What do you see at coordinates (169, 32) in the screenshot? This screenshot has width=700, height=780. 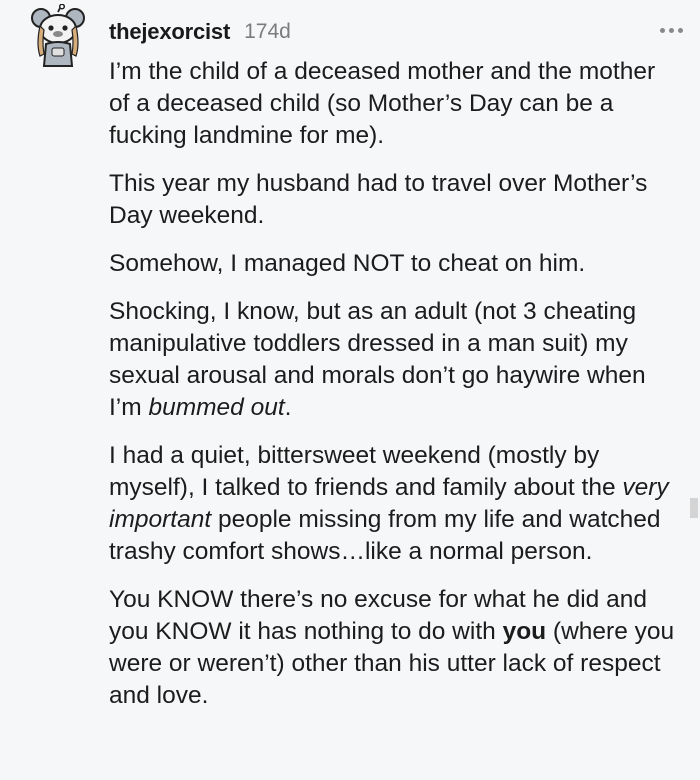 I see `author-username: thejexorcist` at bounding box center [169, 32].